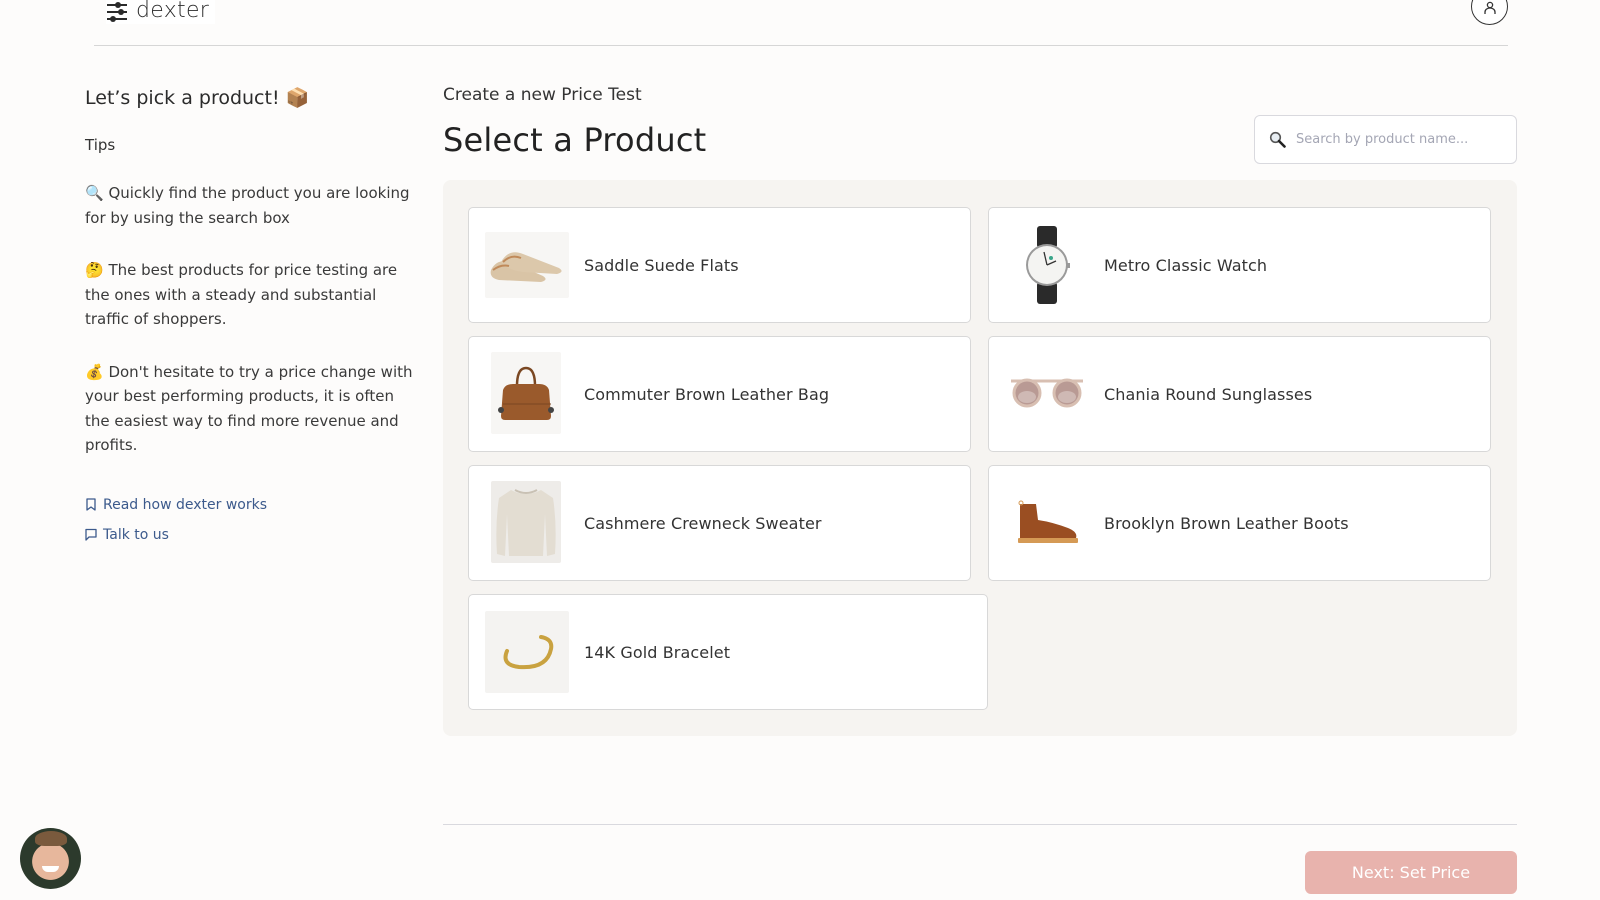  What do you see at coordinates (117, 12) in the screenshot?
I see `sliders-icon` at bounding box center [117, 12].